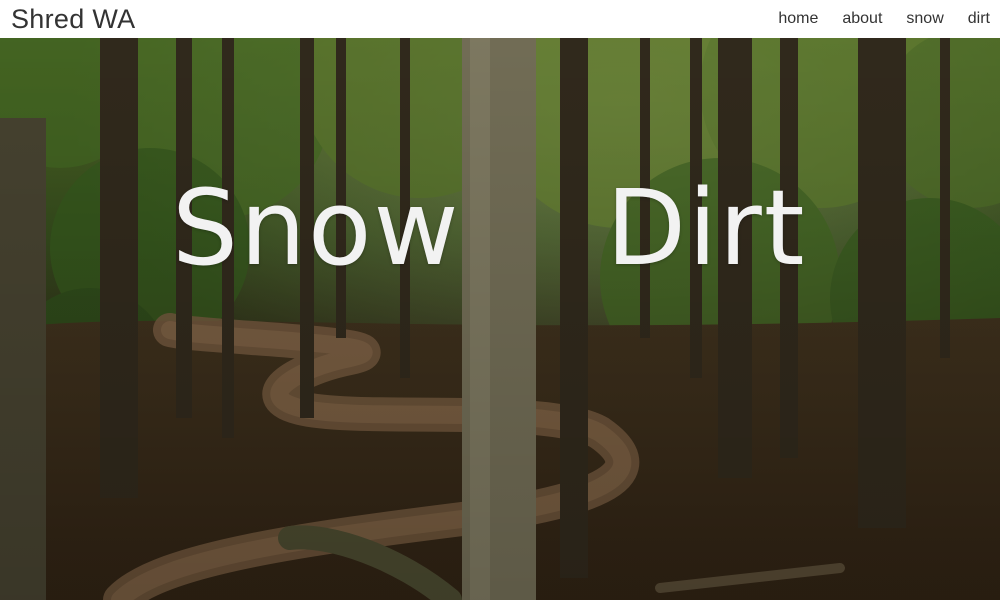 This screenshot has width=1000, height=600. What do you see at coordinates (979, 19) in the screenshot?
I see `nav-link-dirt: dirt` at bounding box center [979, 19].